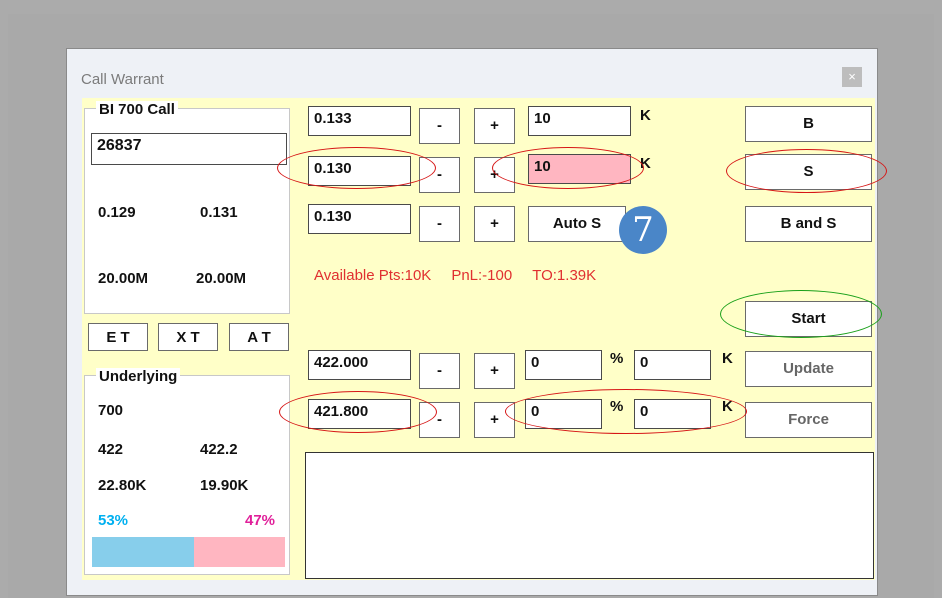  Describe the element at coordinates (579, 121) in the screenshot. I see `buy-qty-input: 10` at that location.